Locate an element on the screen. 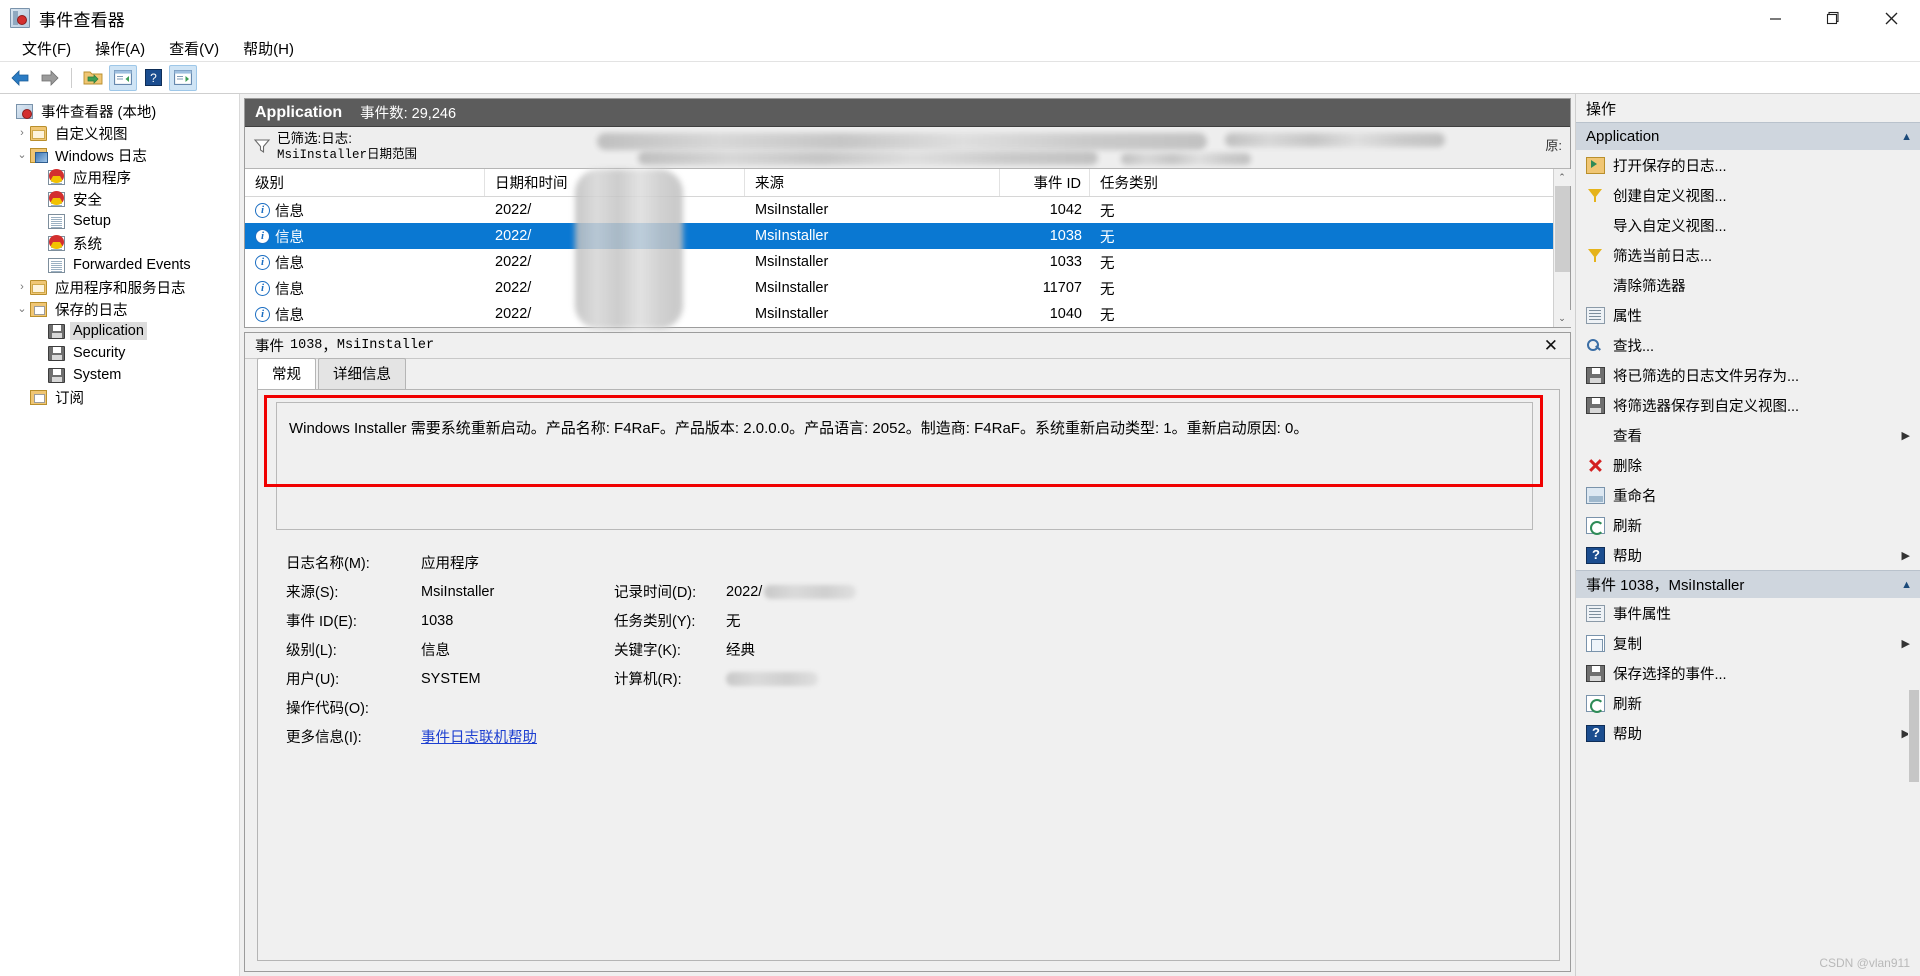  minimize-button is located at coordinates (1775, 18).